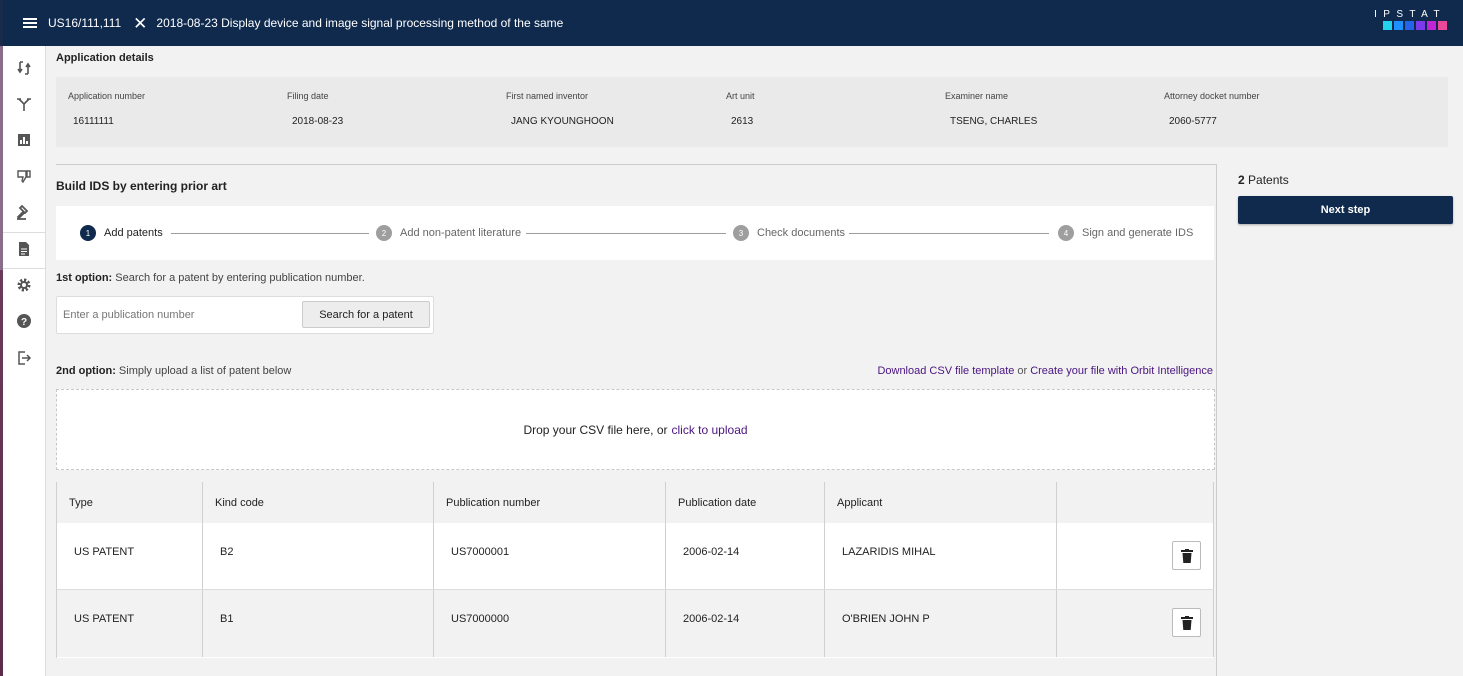 This screenshot has width=1463, height=676. I want to click on step-add-non-patent-literature: 2 Add non-patent literature, so click(448, 233).